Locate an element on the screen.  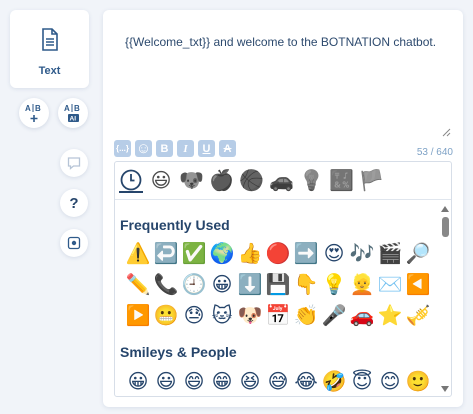
format-toolbar: {...} ☺ B I U A is located at coordinates (175, 148).